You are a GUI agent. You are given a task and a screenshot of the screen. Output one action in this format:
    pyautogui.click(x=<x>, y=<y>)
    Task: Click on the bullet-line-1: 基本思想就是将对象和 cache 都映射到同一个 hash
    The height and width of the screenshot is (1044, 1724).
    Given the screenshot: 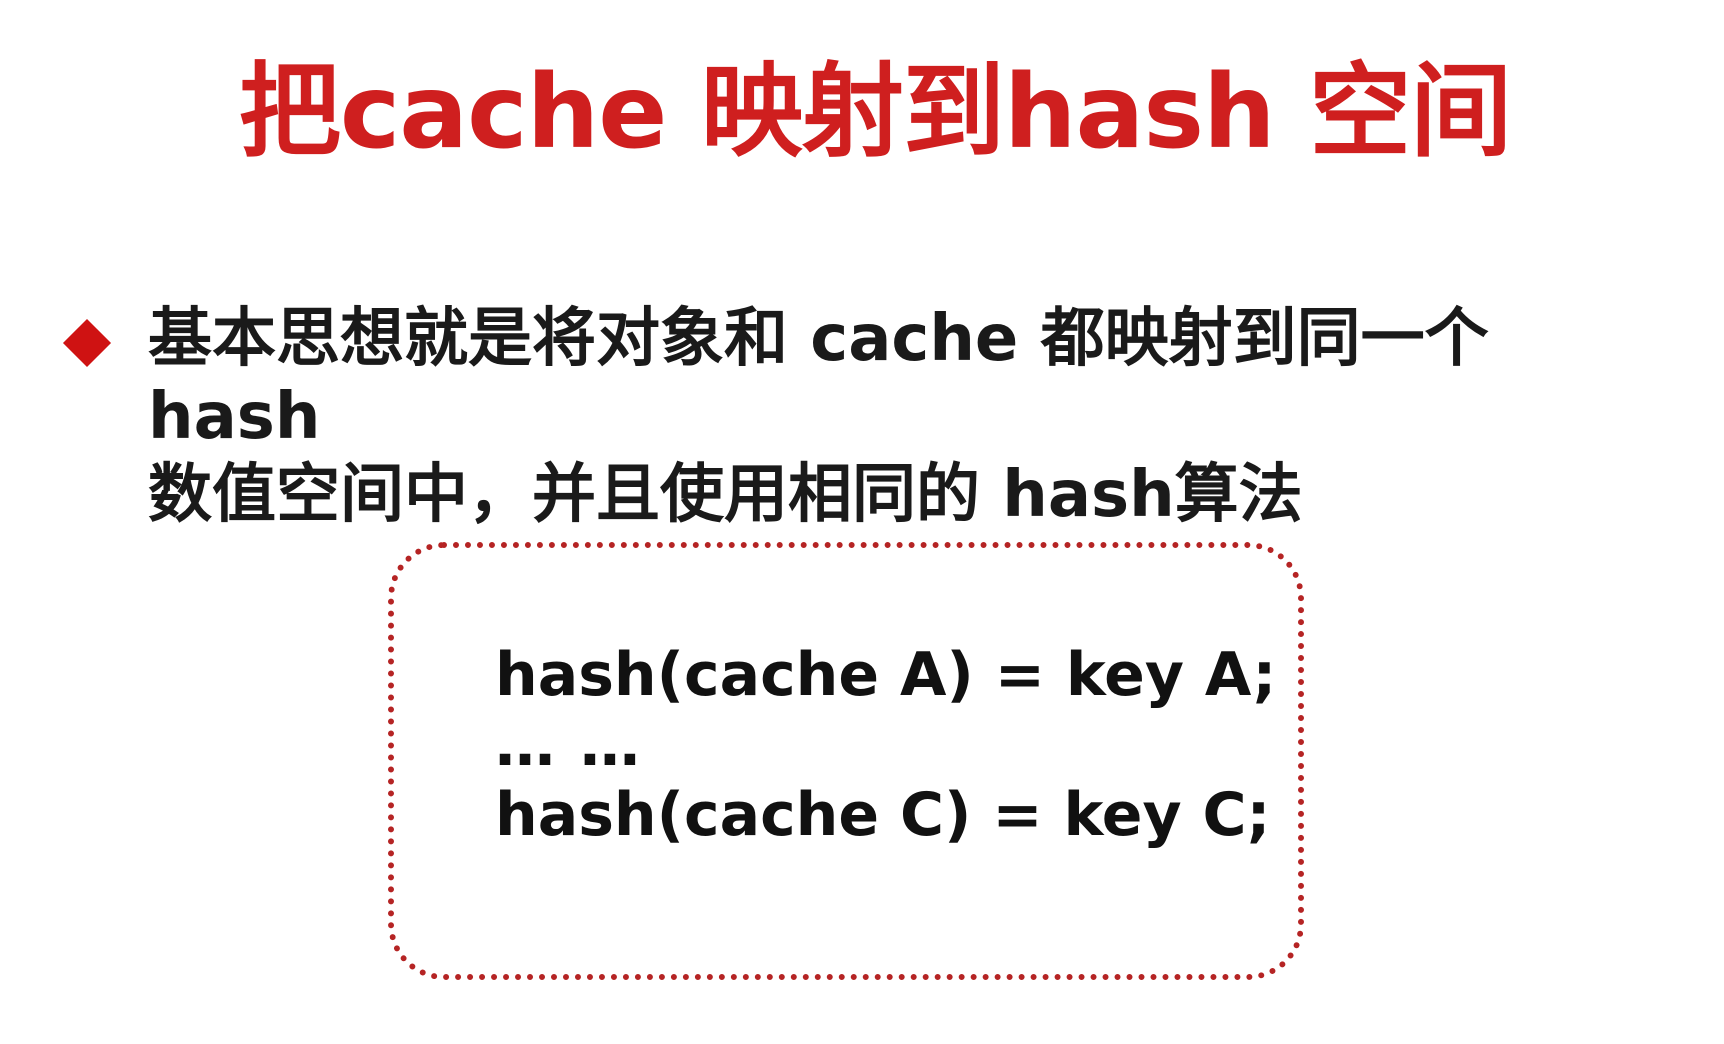 What is the action you would take?
    pyautogui.click(x=818, y=378)
    